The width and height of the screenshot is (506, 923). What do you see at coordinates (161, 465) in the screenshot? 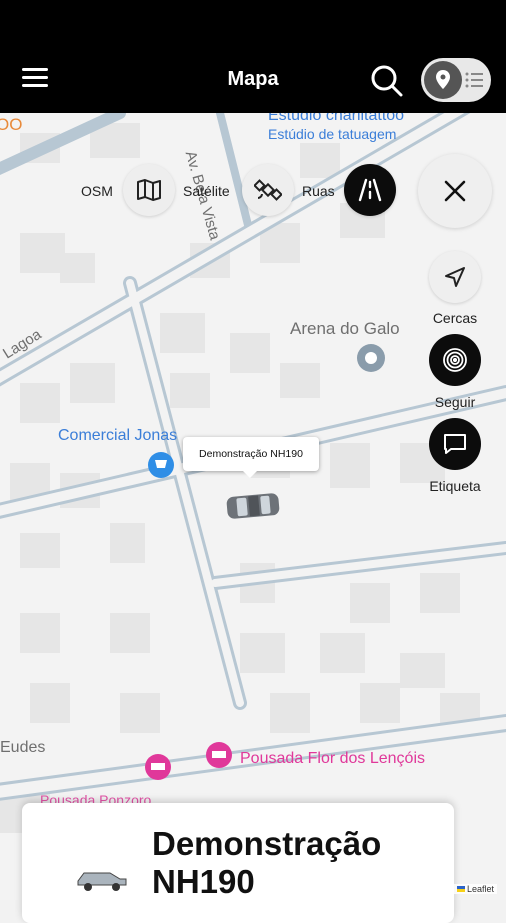
I see `shop-pin-icon` at bounding box center [161, 465].